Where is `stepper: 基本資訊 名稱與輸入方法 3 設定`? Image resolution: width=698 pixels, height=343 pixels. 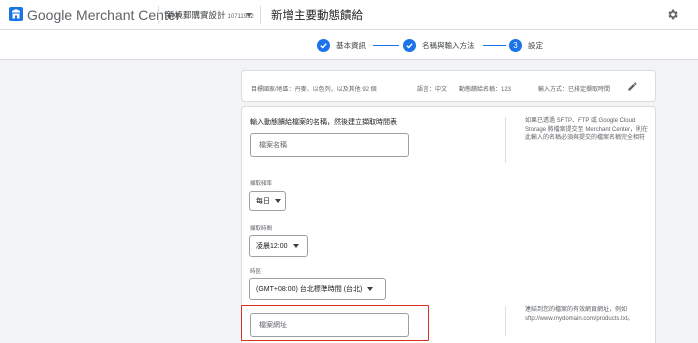 stepper: 基本資訊 名稱與輸入方法 3 設定 is located at coordinates (349, 45).